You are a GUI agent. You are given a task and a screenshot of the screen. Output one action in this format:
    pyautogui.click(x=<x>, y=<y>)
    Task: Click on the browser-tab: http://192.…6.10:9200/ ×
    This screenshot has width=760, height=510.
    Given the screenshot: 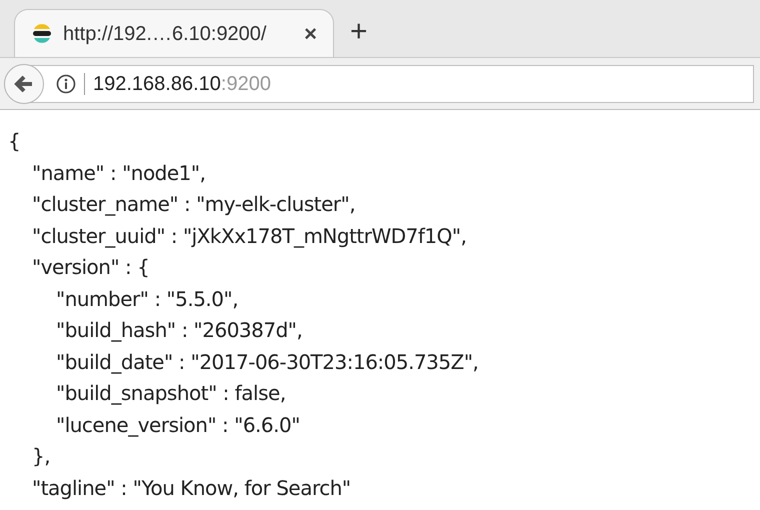 What is the action you would take?
    pyautogui.click(x=174, y=33)
    